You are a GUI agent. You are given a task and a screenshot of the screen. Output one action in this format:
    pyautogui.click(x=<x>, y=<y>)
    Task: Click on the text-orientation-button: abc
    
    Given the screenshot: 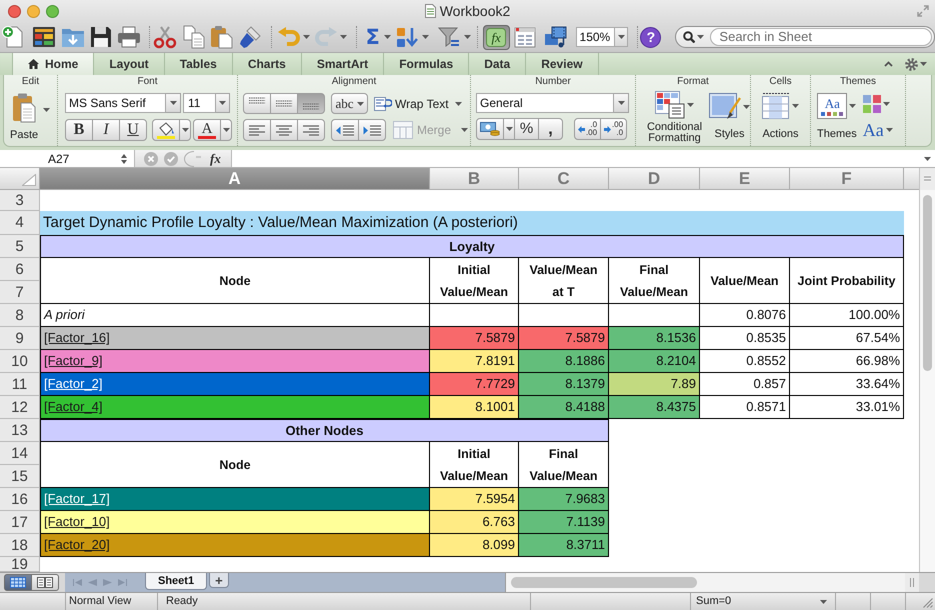 What is the action you would take?
    pyautogui.click(x=349, y=103)
    